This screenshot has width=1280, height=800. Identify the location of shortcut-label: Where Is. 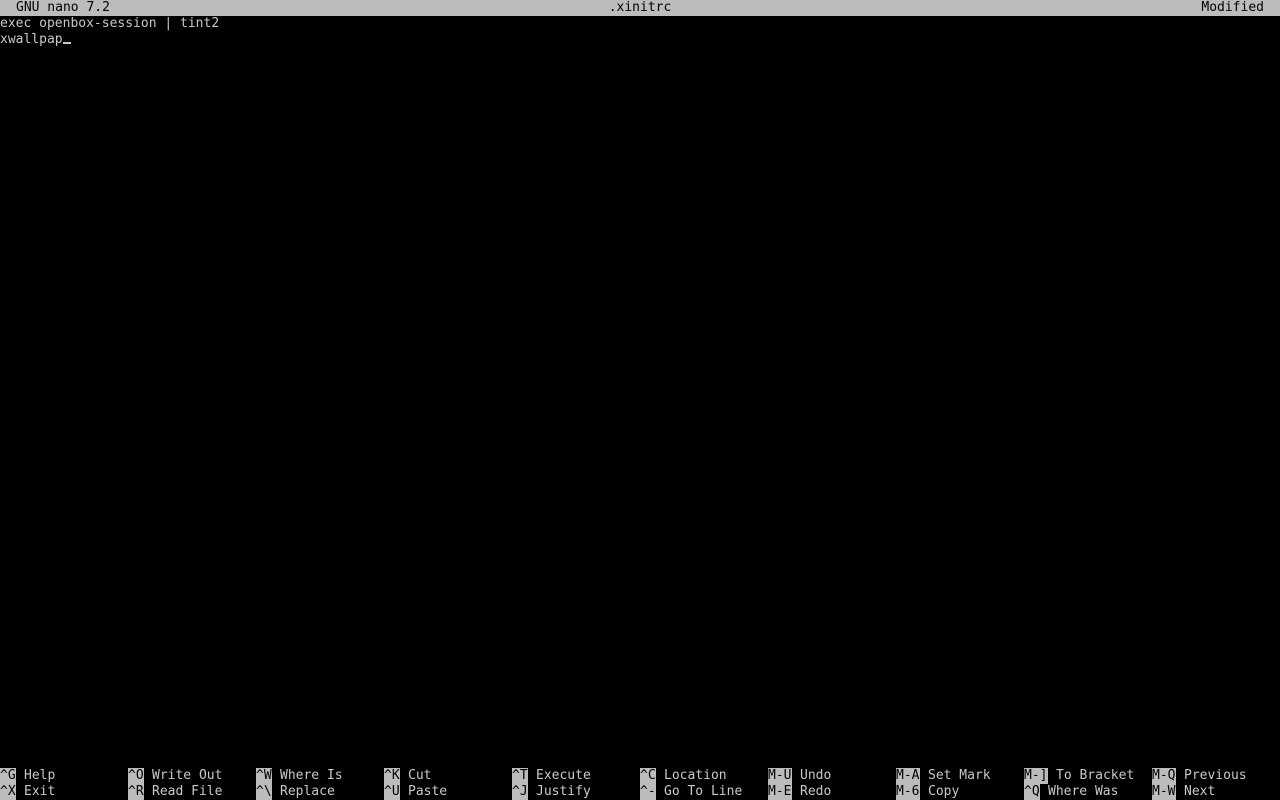
(311, 775).